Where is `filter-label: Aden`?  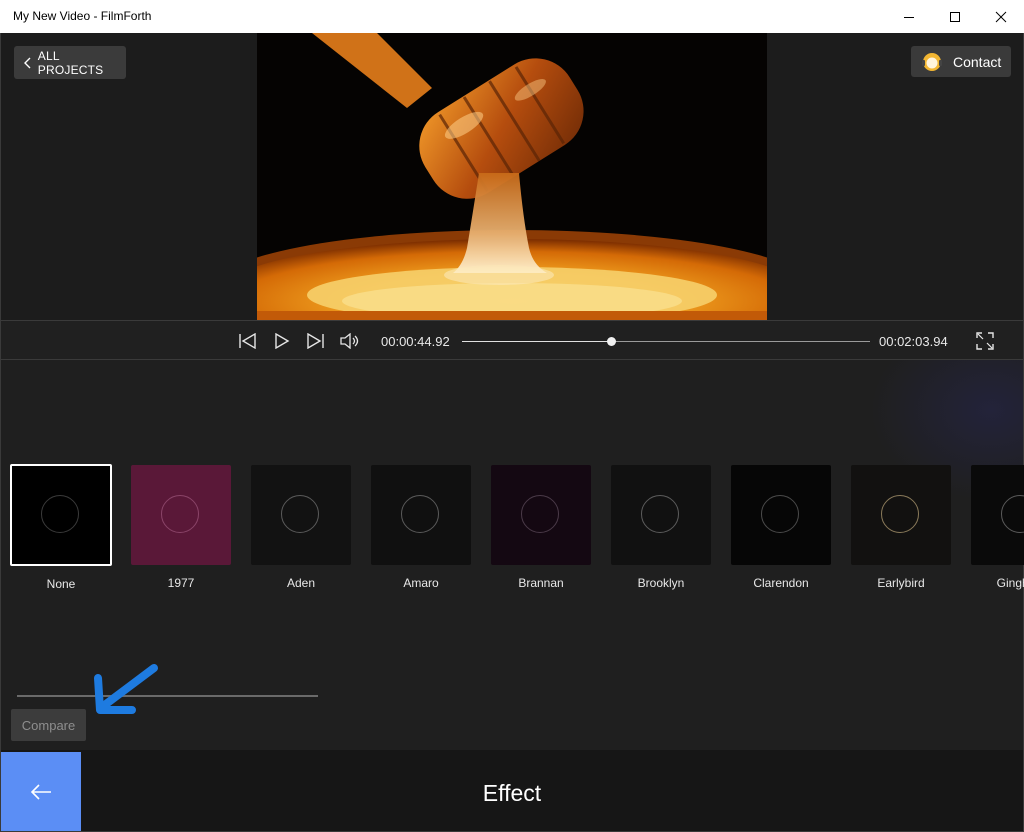 filter-label: Aden is located at coordinates (301, 583).